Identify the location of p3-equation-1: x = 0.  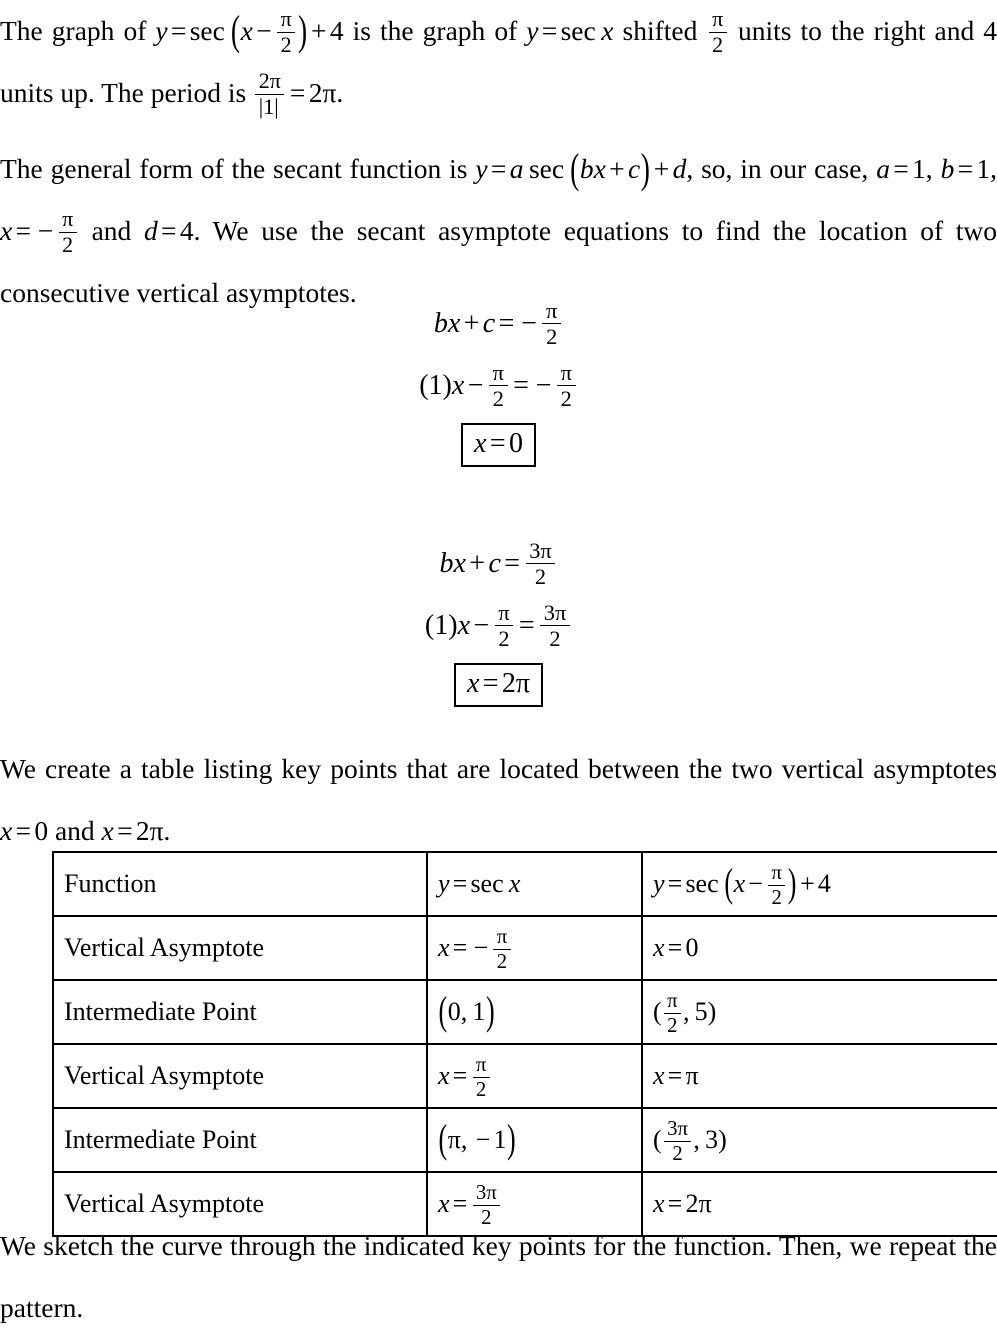
(24, 830).